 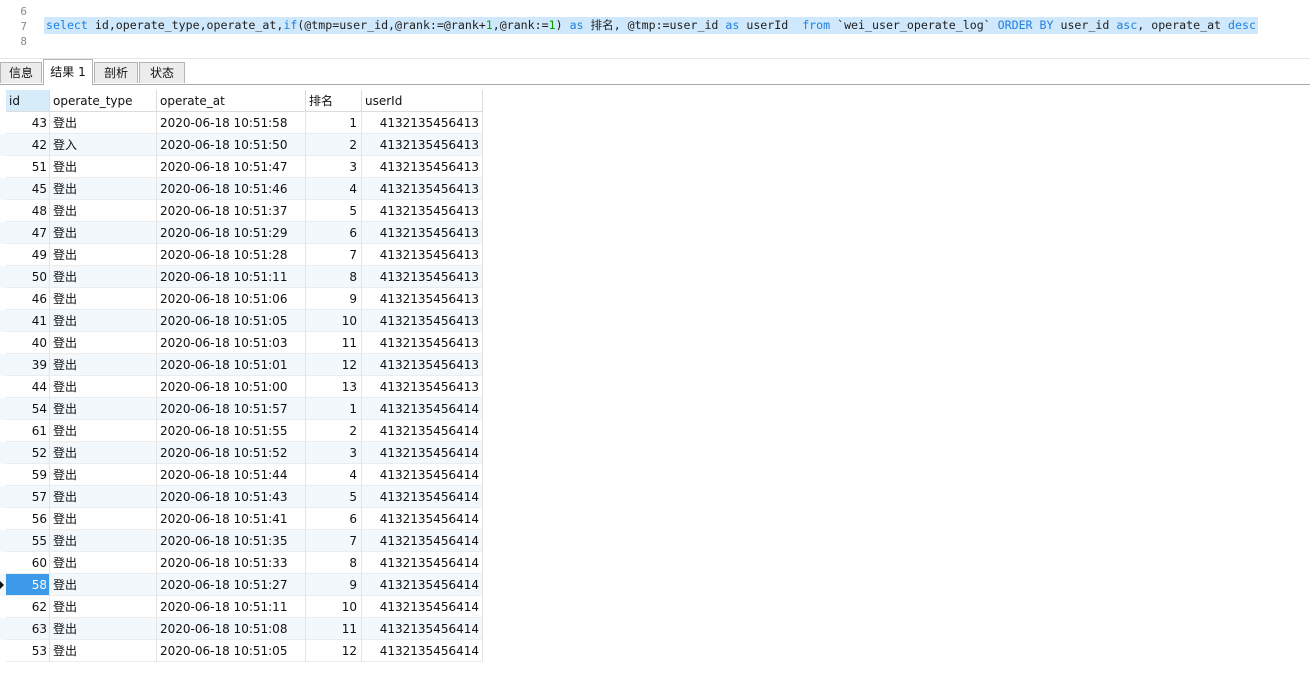 I want to click on cell-operate-at: 2020-06-18 10:51:01, so click(x=231, y=365).